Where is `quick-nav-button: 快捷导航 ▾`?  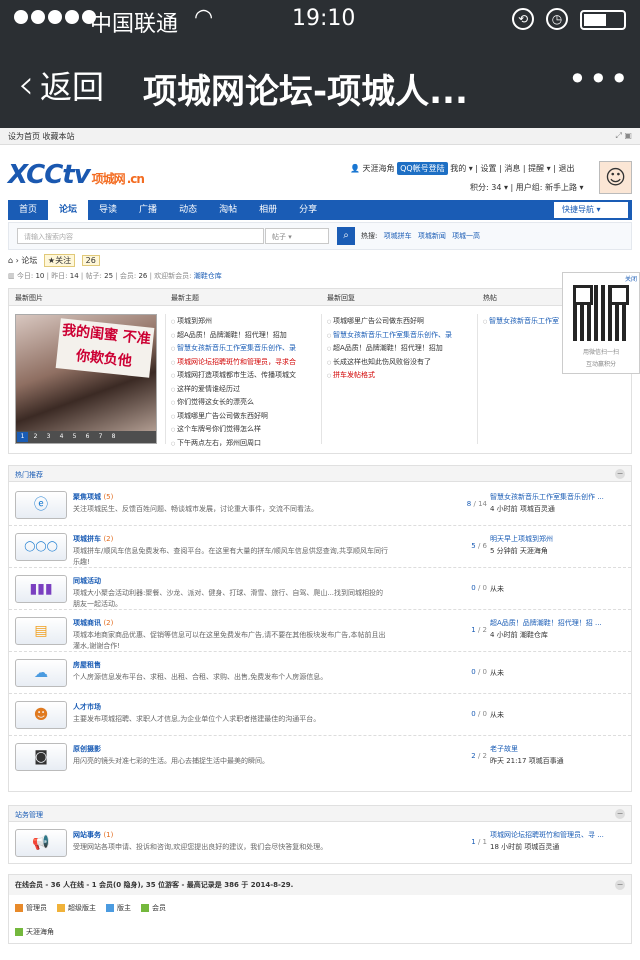 quick-nav-button: 快捷导航 ▾ is located at coordinates (591, 210).